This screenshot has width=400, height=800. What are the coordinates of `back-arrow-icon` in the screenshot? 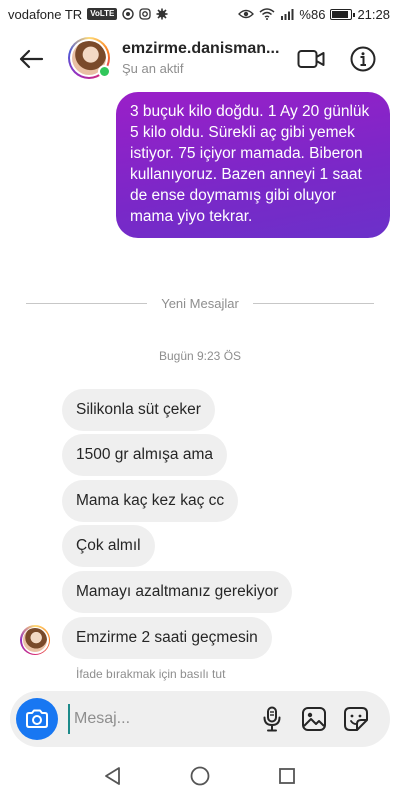 It's located at (31, 59).